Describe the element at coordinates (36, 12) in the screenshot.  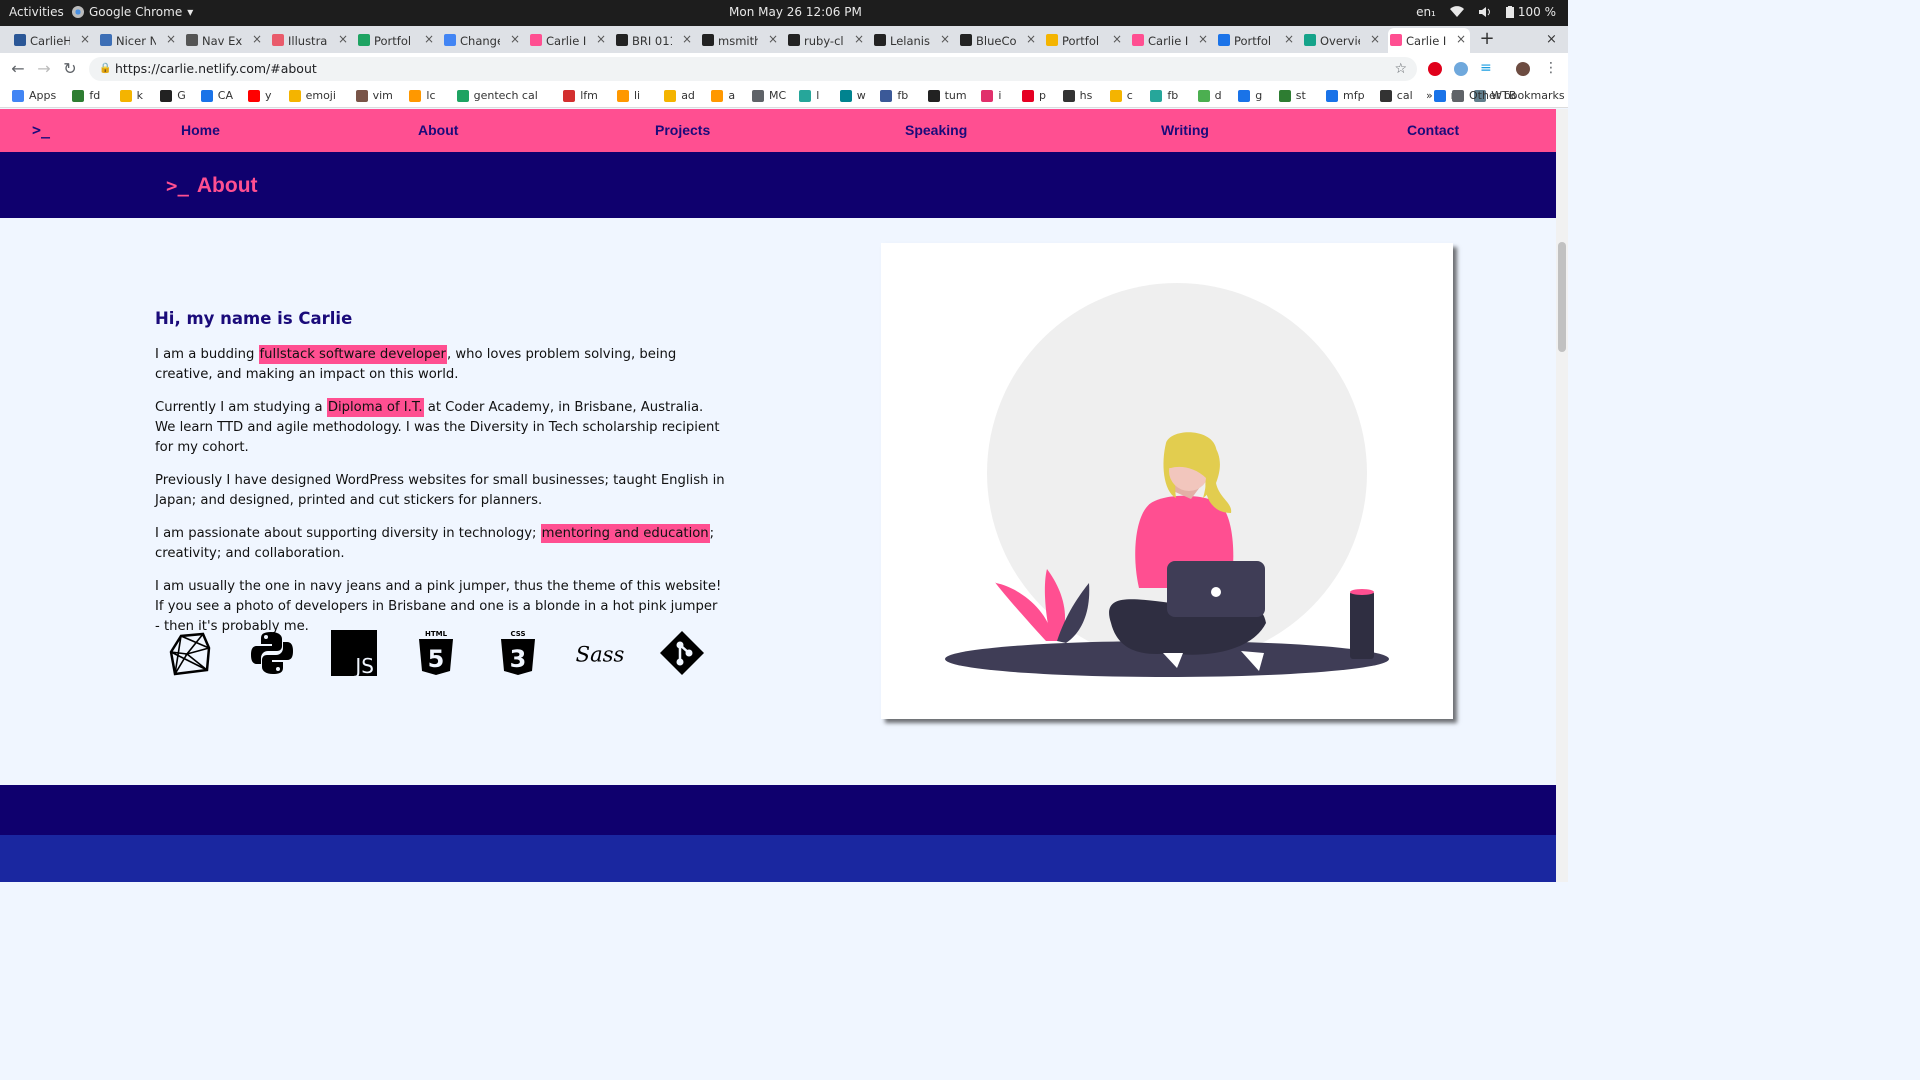
I see `activities-button: Activities` at that location.